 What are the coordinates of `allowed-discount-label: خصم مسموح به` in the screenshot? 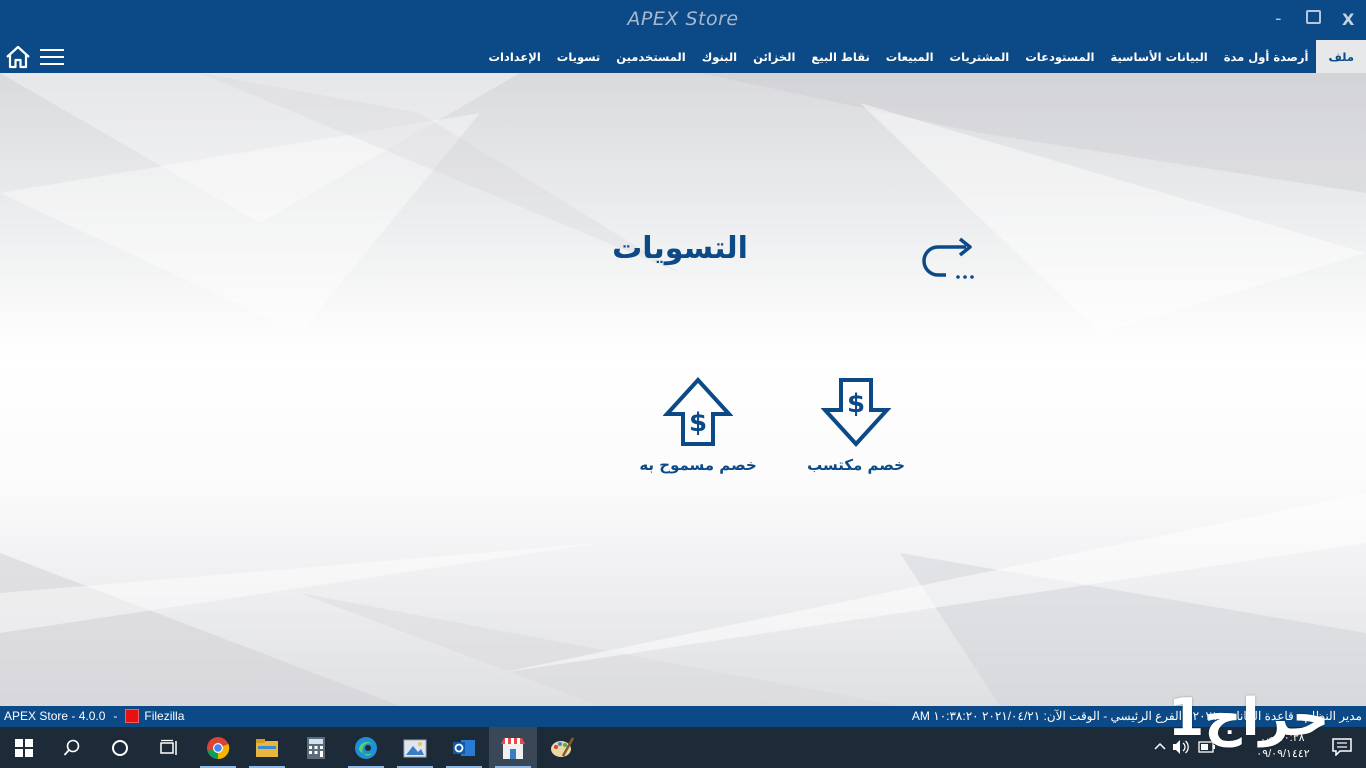 It's located at (698, 465).